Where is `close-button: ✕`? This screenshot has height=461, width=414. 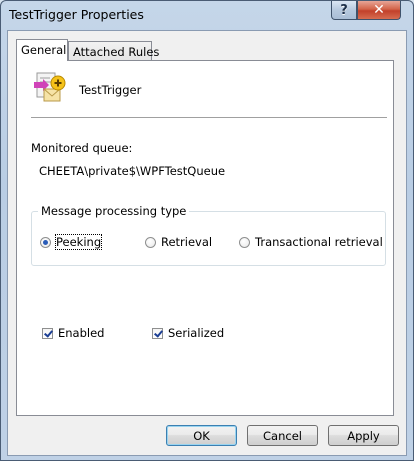
close-button: ✕ is located at coordinates (379, 10).